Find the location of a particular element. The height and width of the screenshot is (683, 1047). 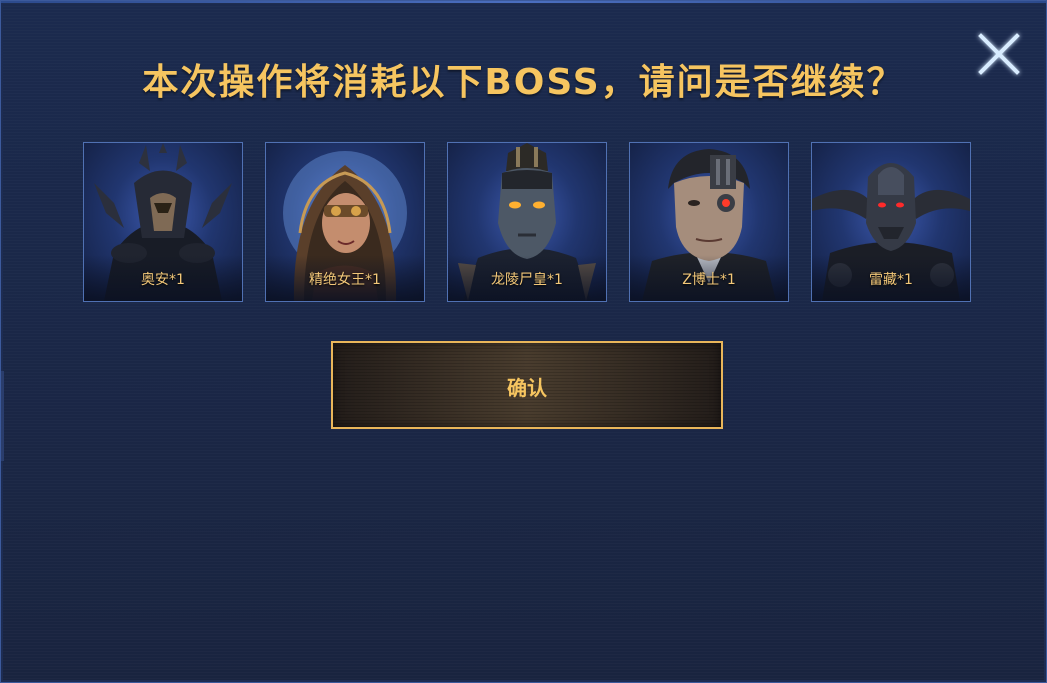

boss-label: 奥安*1 is located at coordinates (163, 280).